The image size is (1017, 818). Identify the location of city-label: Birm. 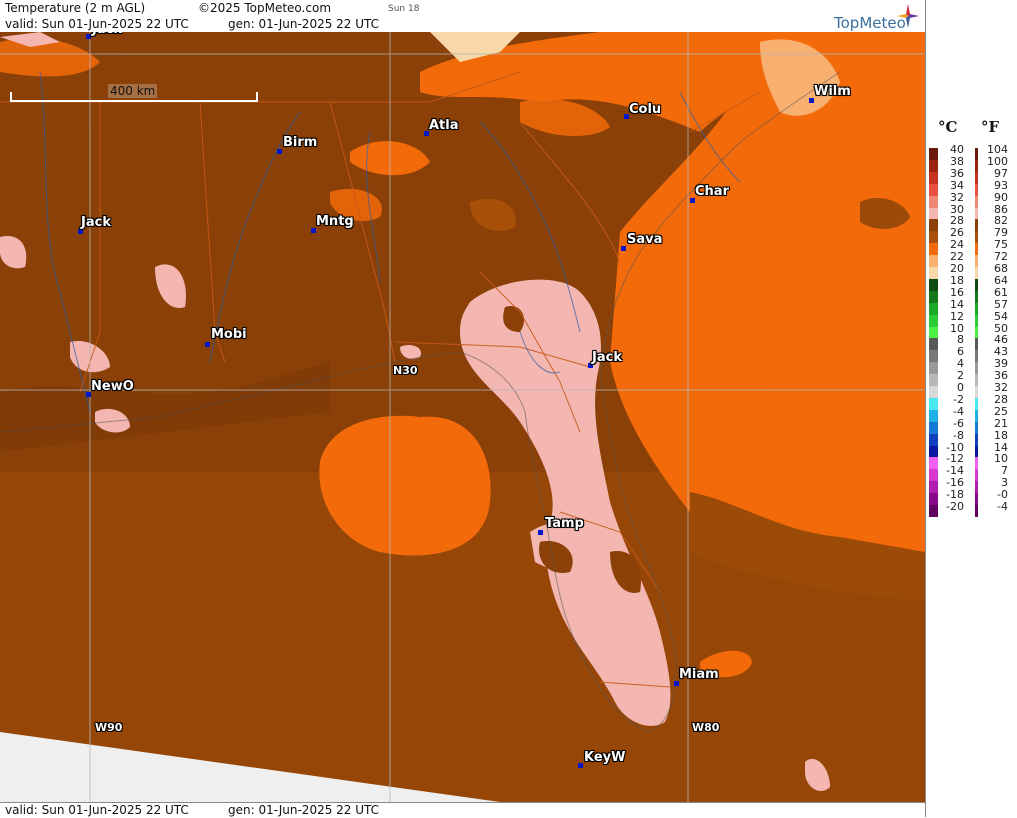
(300, 142).